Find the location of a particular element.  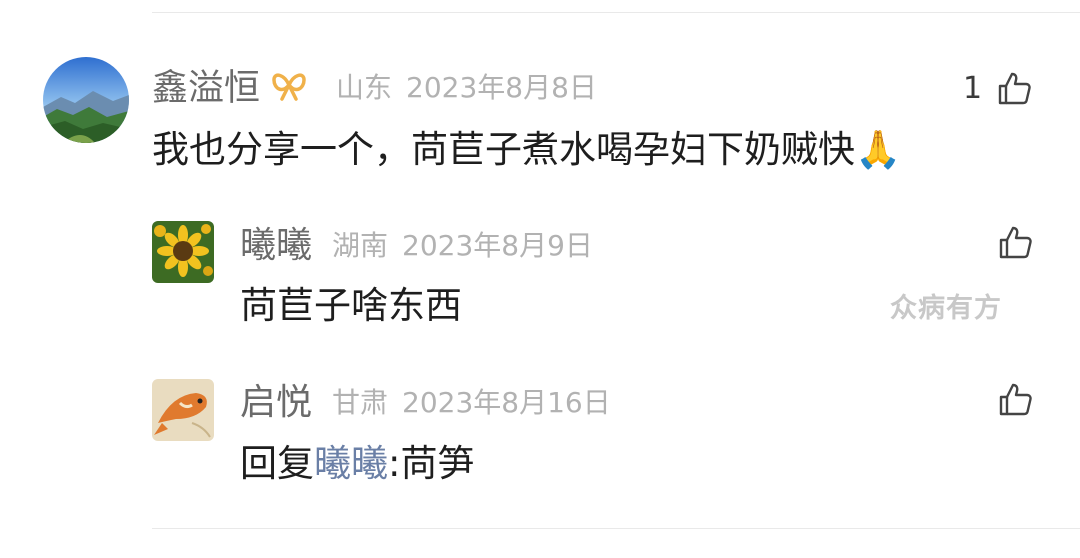

reply-meta: 甘肃 2023年8月16日 is located at coordinates (471, 403).